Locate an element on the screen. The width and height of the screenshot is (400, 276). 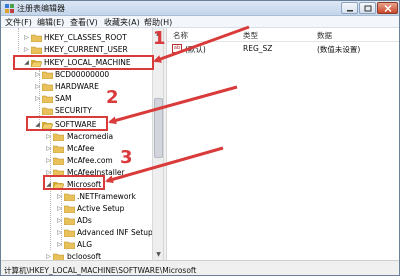
tree-node-label: ALG is located at coordinates (85, 244).